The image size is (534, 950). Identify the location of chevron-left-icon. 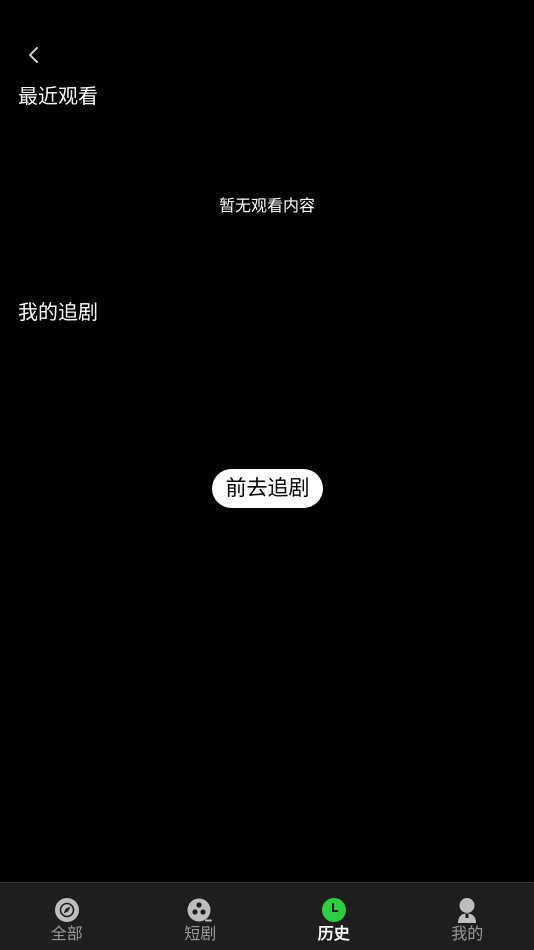
(33, 55).